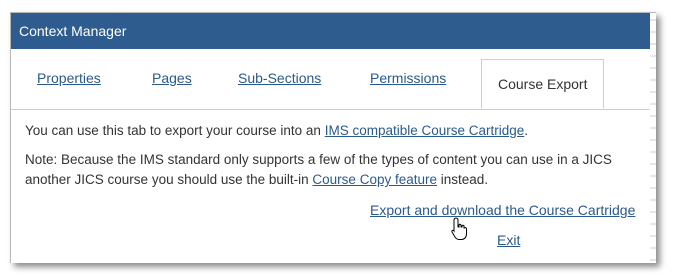  Describe the element at coordinates (374, 179) in the screenshot. I see `course-copy-link: Course Copy feature` at that location.